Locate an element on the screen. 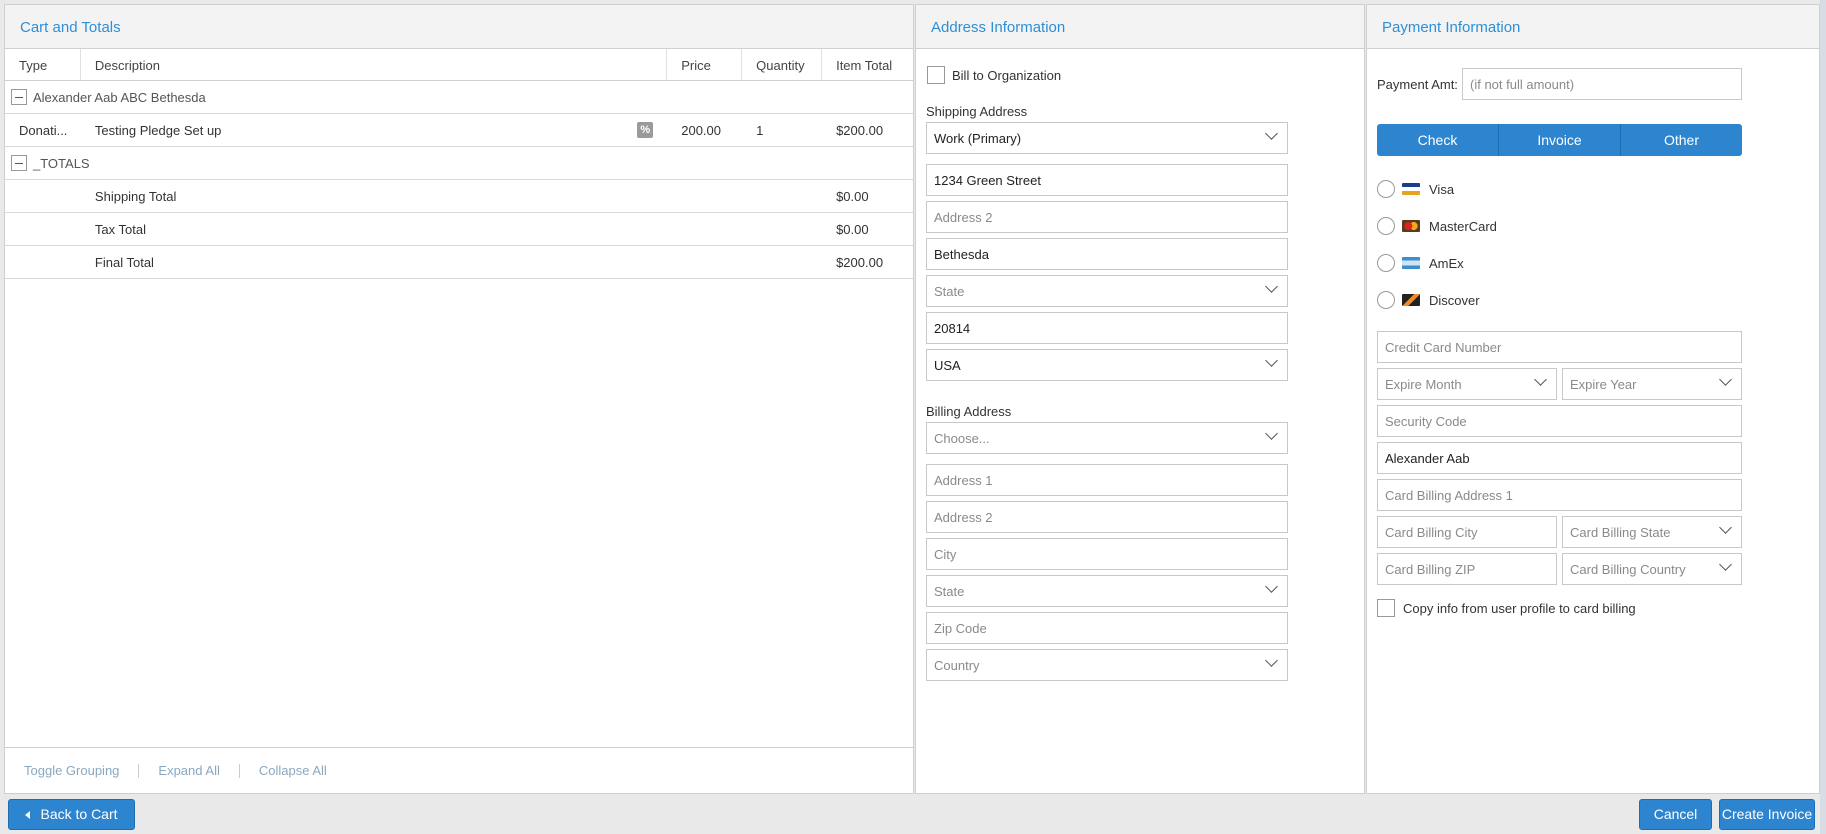  payment-method-group: Check Invoice Other is located at coordinates (1559, 140).